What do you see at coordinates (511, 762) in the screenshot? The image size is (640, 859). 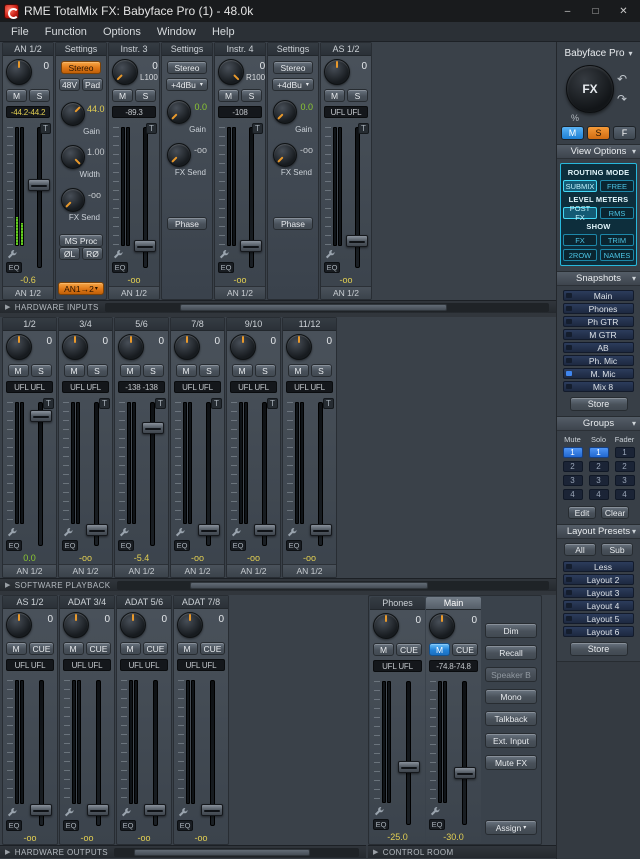 I see `cr-mute-fx-button: Mute FX` at bounding box center [511, 762].